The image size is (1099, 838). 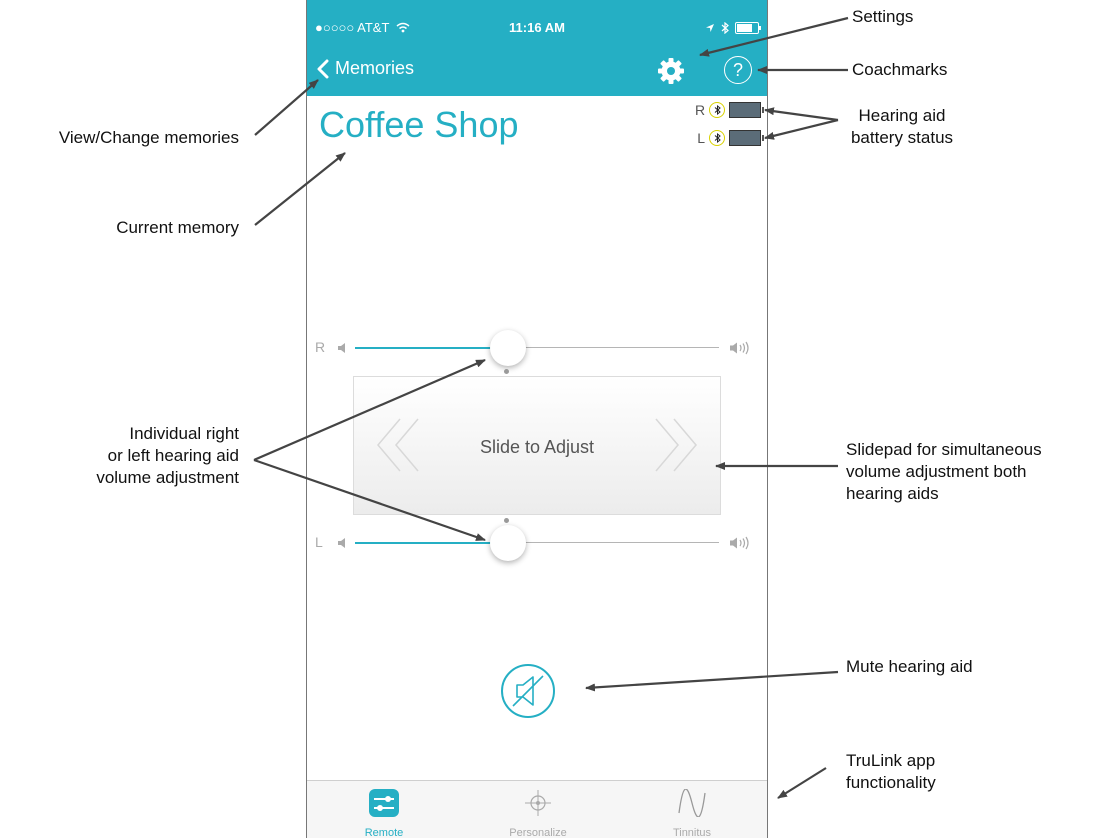 I want to click on annotation-line: hearing aids, so click(x=892, y=493).